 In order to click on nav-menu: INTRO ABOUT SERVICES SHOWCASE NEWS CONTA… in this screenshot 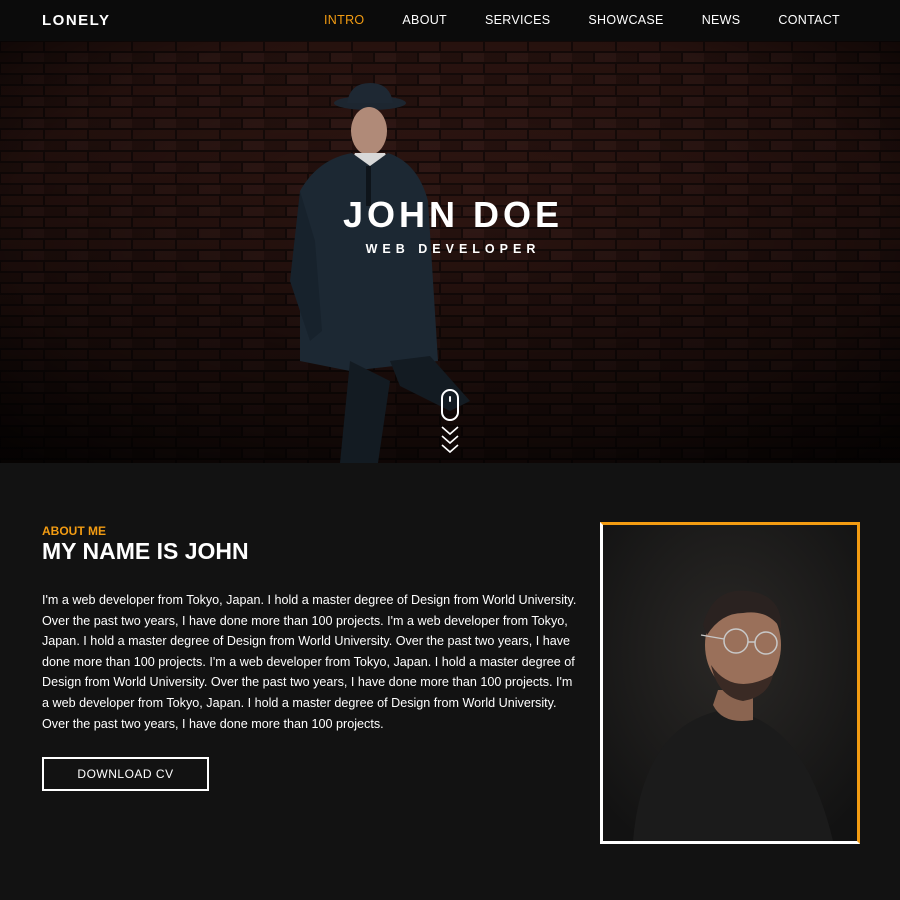, I will do `click(563, 20)`.